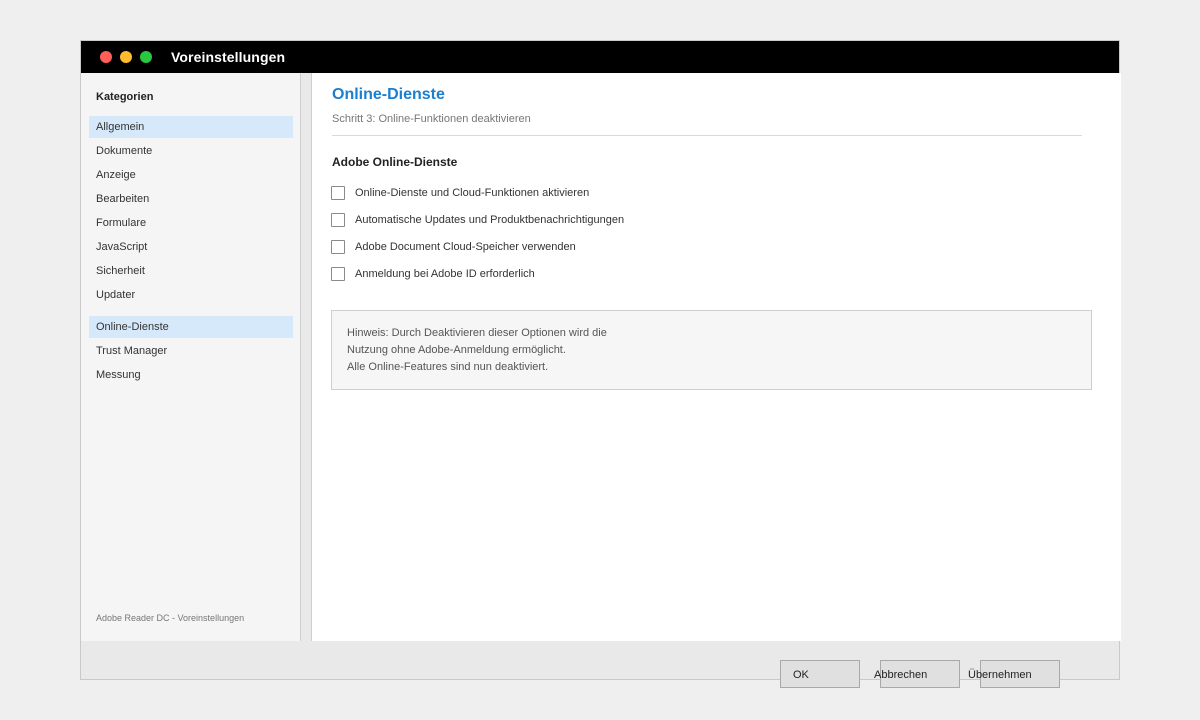 The height and width of the screenshot is (720, 1200). I want to click on sidebar-item-formulare: Formulare, so click(191, 223).